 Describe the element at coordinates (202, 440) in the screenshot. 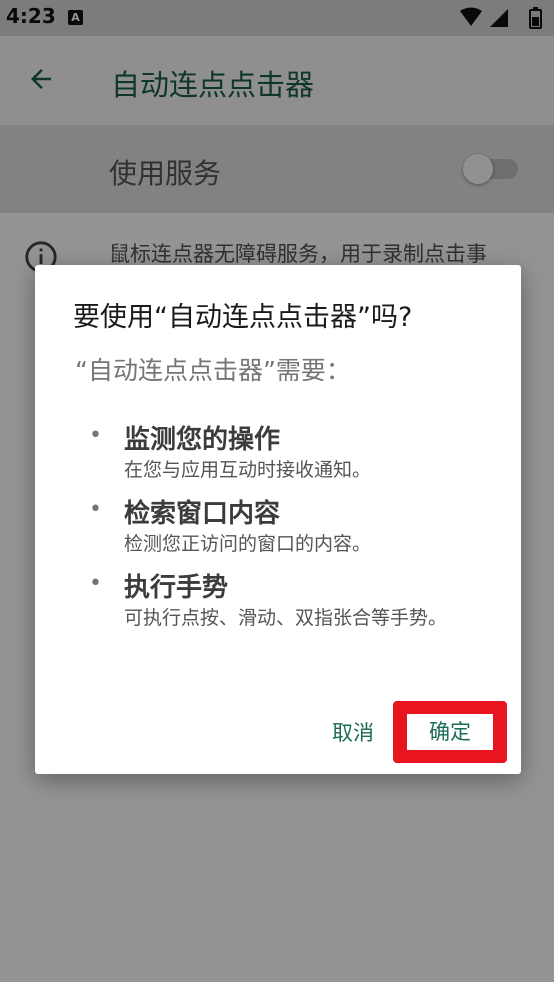

I see `permission-title: 监测您的操作` at that location.